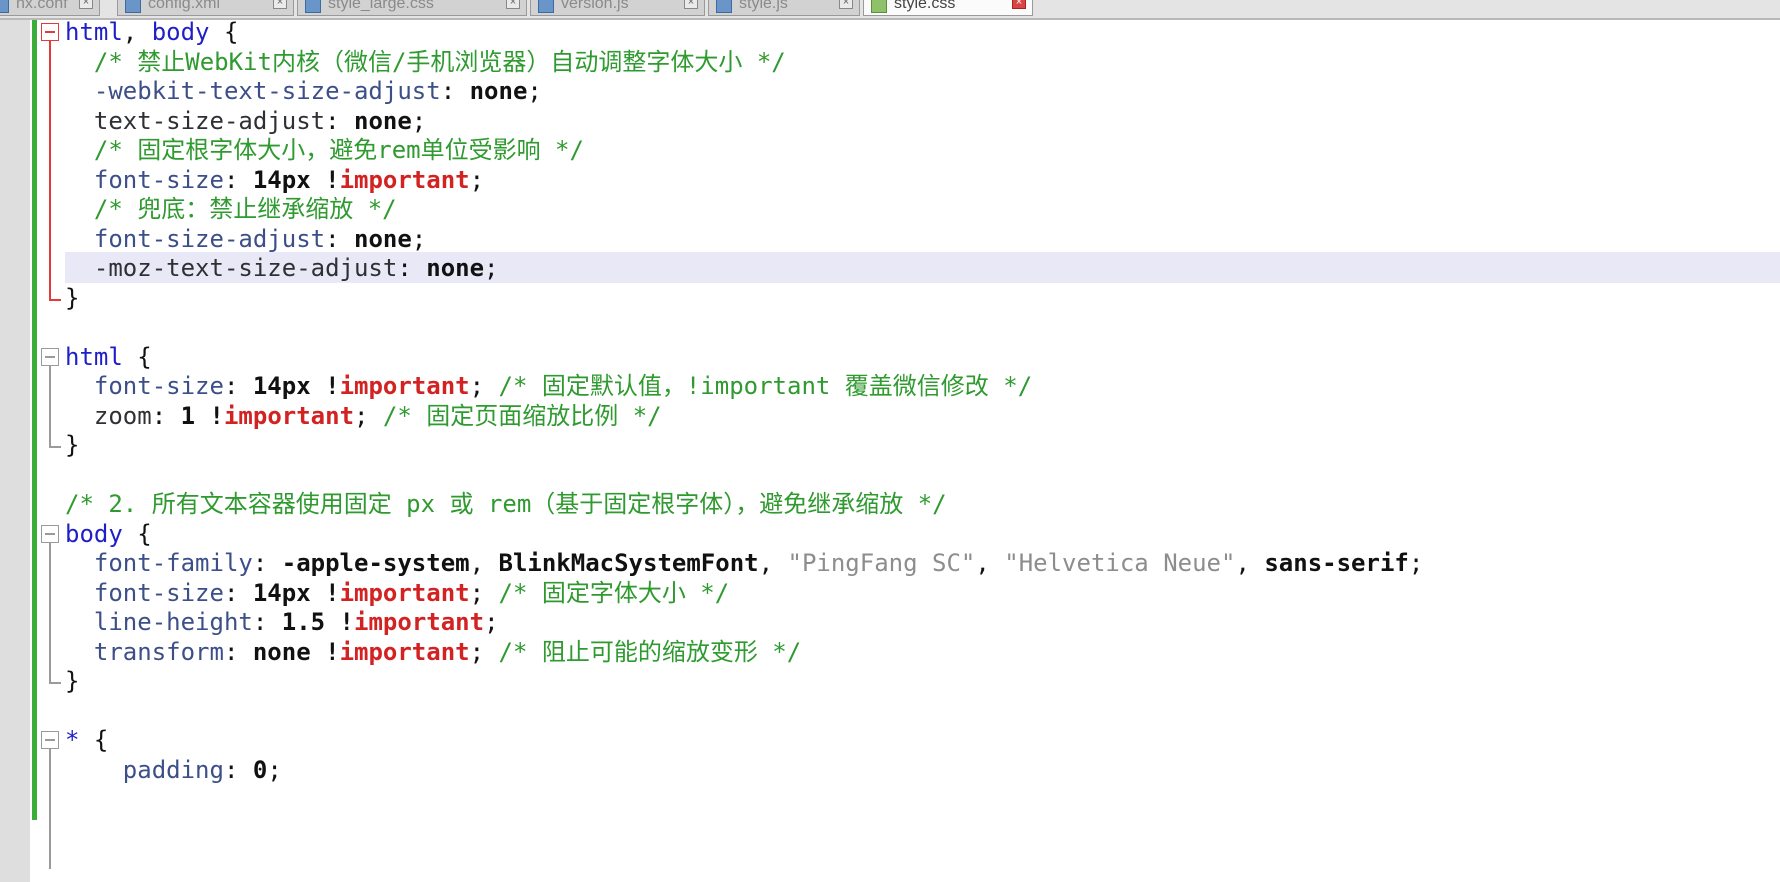  What do you see at coordinates (108, 534) in the screenshot?
I see `code-line: body {` at bounding box center [108, 534].